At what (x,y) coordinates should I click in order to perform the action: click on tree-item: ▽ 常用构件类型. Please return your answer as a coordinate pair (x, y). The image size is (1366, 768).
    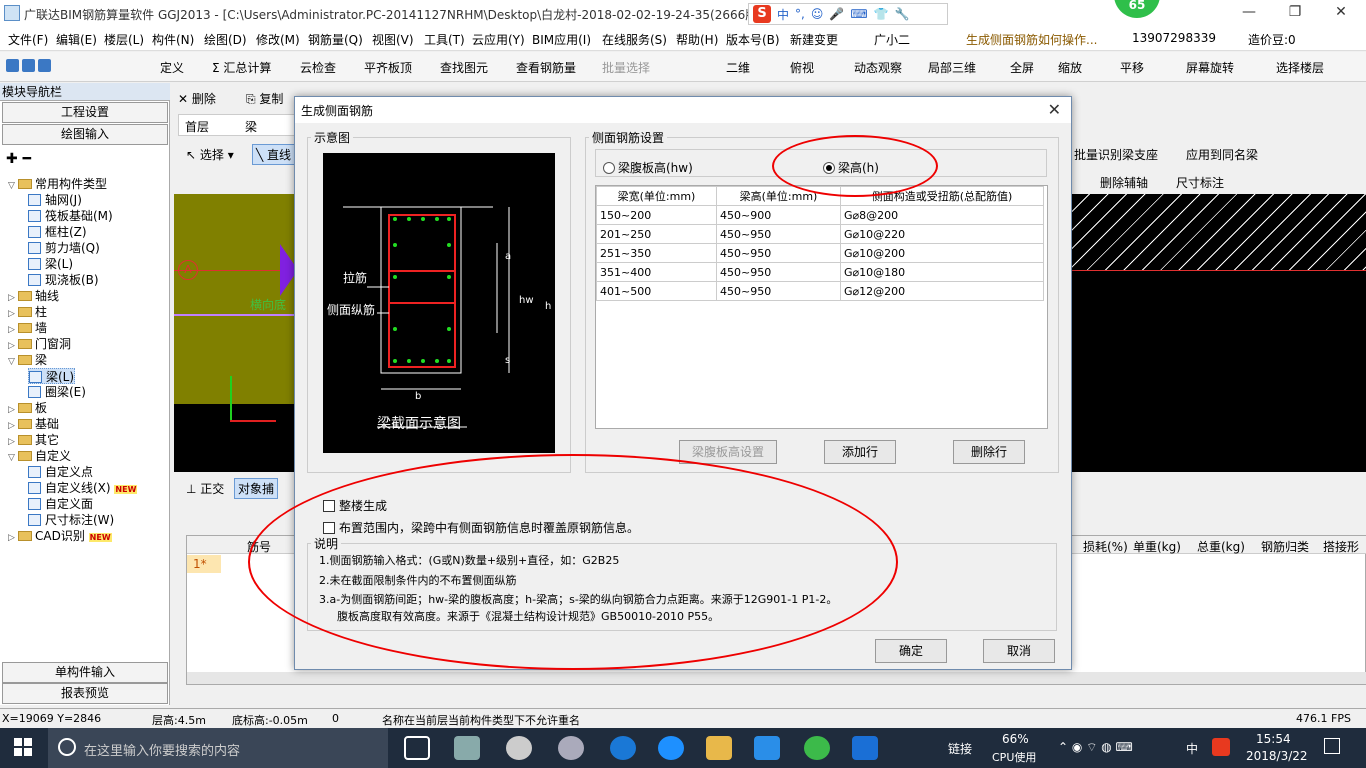
    Looking at the image, I should click on (57, 184).